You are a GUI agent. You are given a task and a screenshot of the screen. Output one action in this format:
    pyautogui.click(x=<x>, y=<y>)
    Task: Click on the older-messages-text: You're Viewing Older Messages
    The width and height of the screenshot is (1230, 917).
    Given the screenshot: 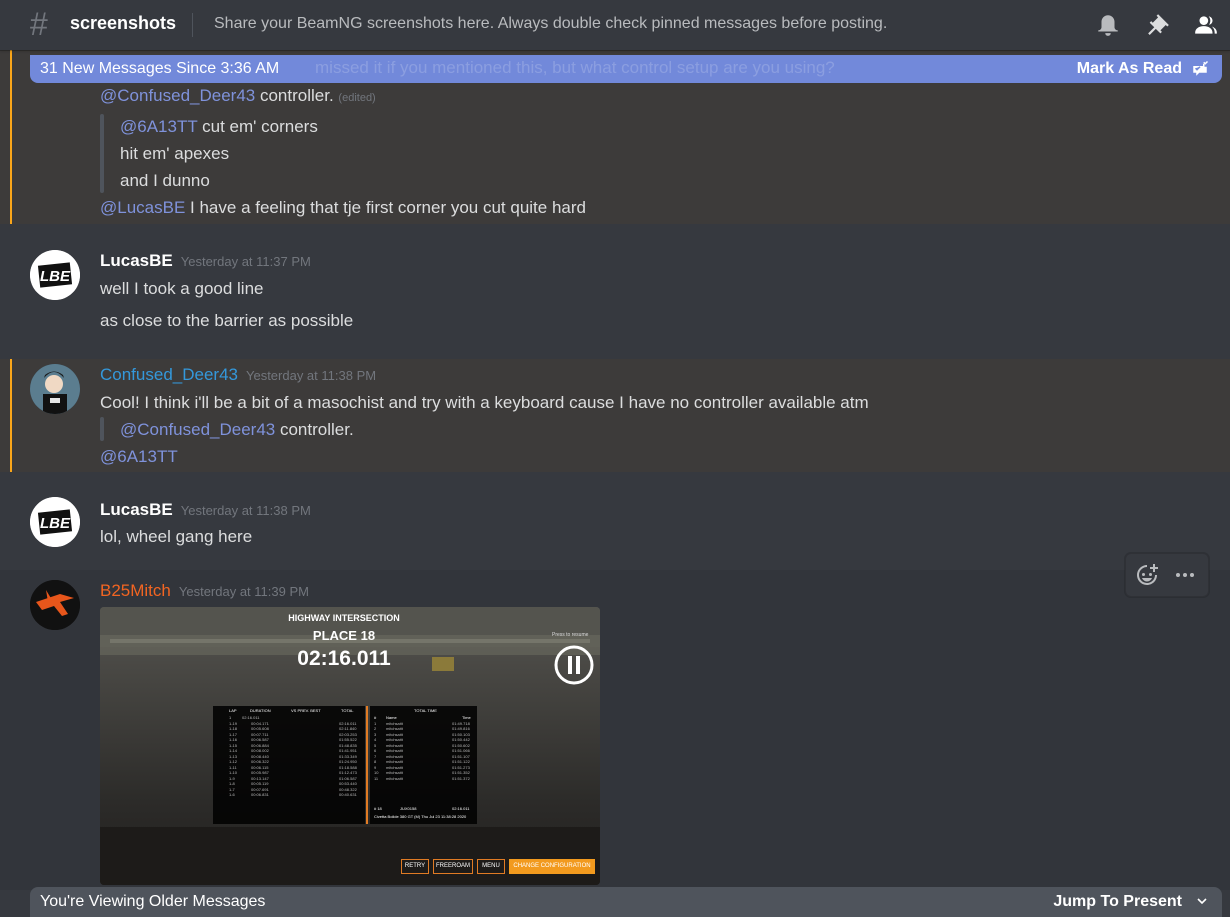 What is the action you would take?
    pyautogui.click(x=153, y=901)
    